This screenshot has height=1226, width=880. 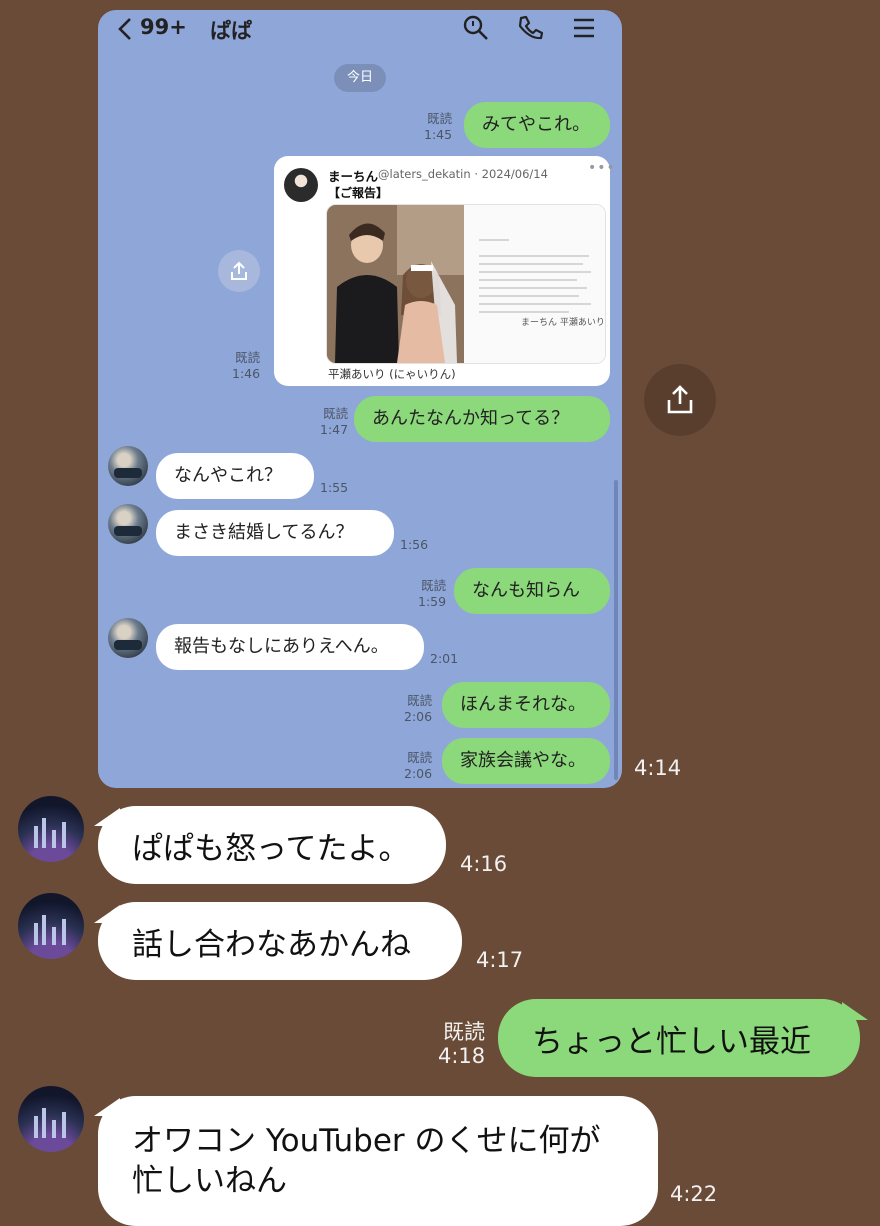 I want to click on received-message-bubble: オワコン YouTuber のくせに何が 忙しいねん, so click(x=378, y=1161).